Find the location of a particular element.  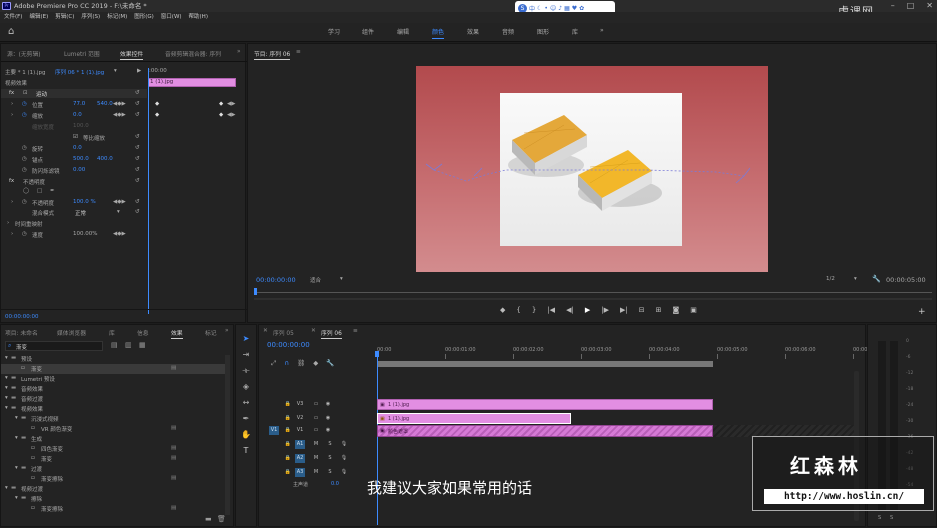

fit-chevron-icon: ▾ is located at coordinates (341, 280).